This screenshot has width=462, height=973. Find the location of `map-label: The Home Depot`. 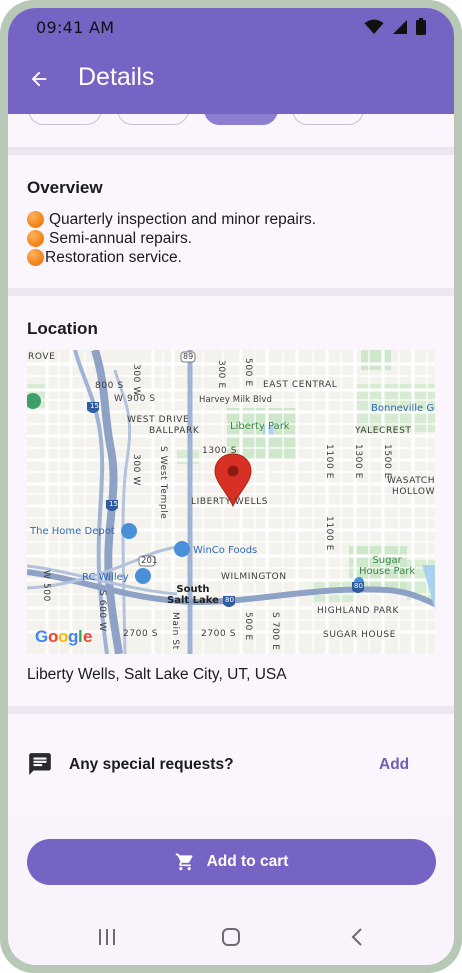

map-label: The Home Depot is located at coordinates (72, 531).